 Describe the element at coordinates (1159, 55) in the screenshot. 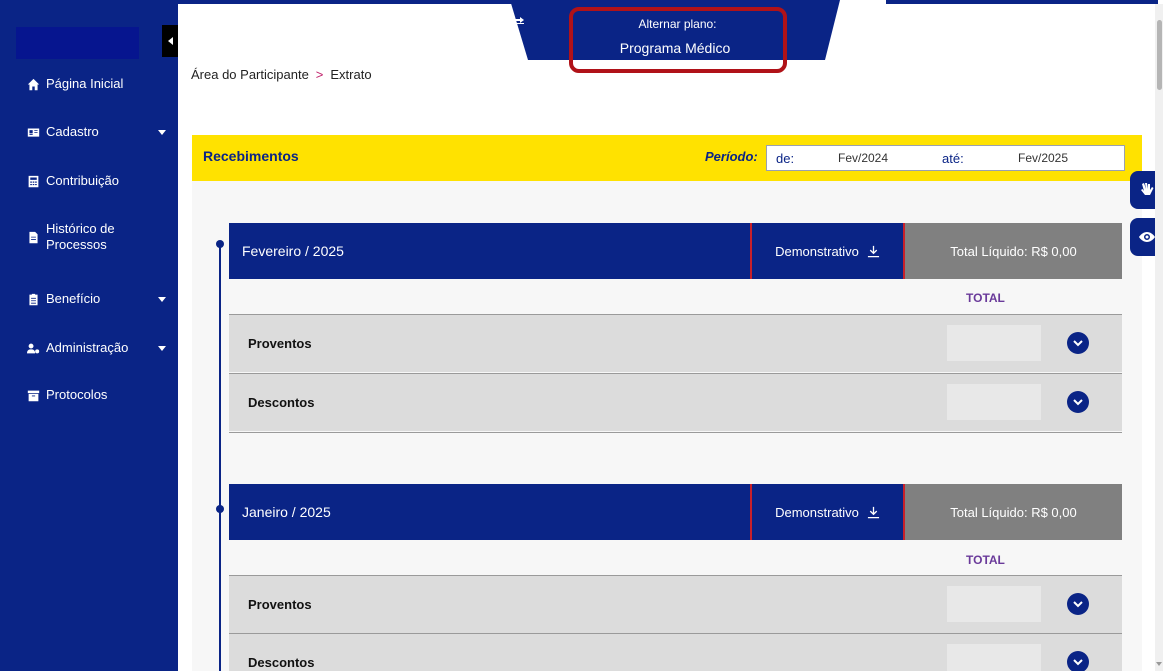

I see `scrollbar-thumb` at that location.